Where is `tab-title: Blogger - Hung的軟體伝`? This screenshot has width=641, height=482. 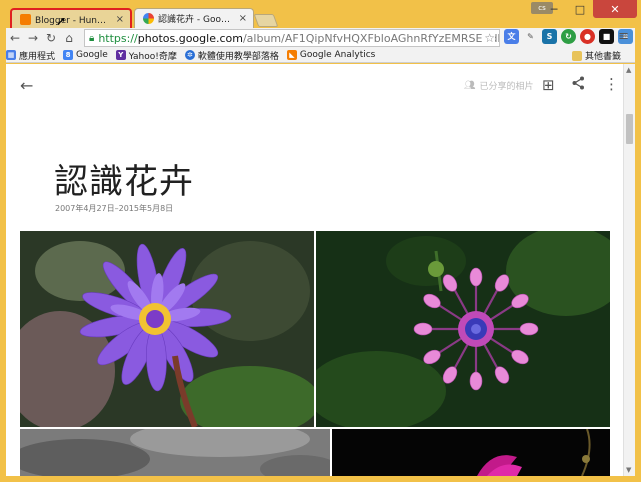
tab-title: Blogger - Hung的軟體伝 is located at coordinates (73, 20).